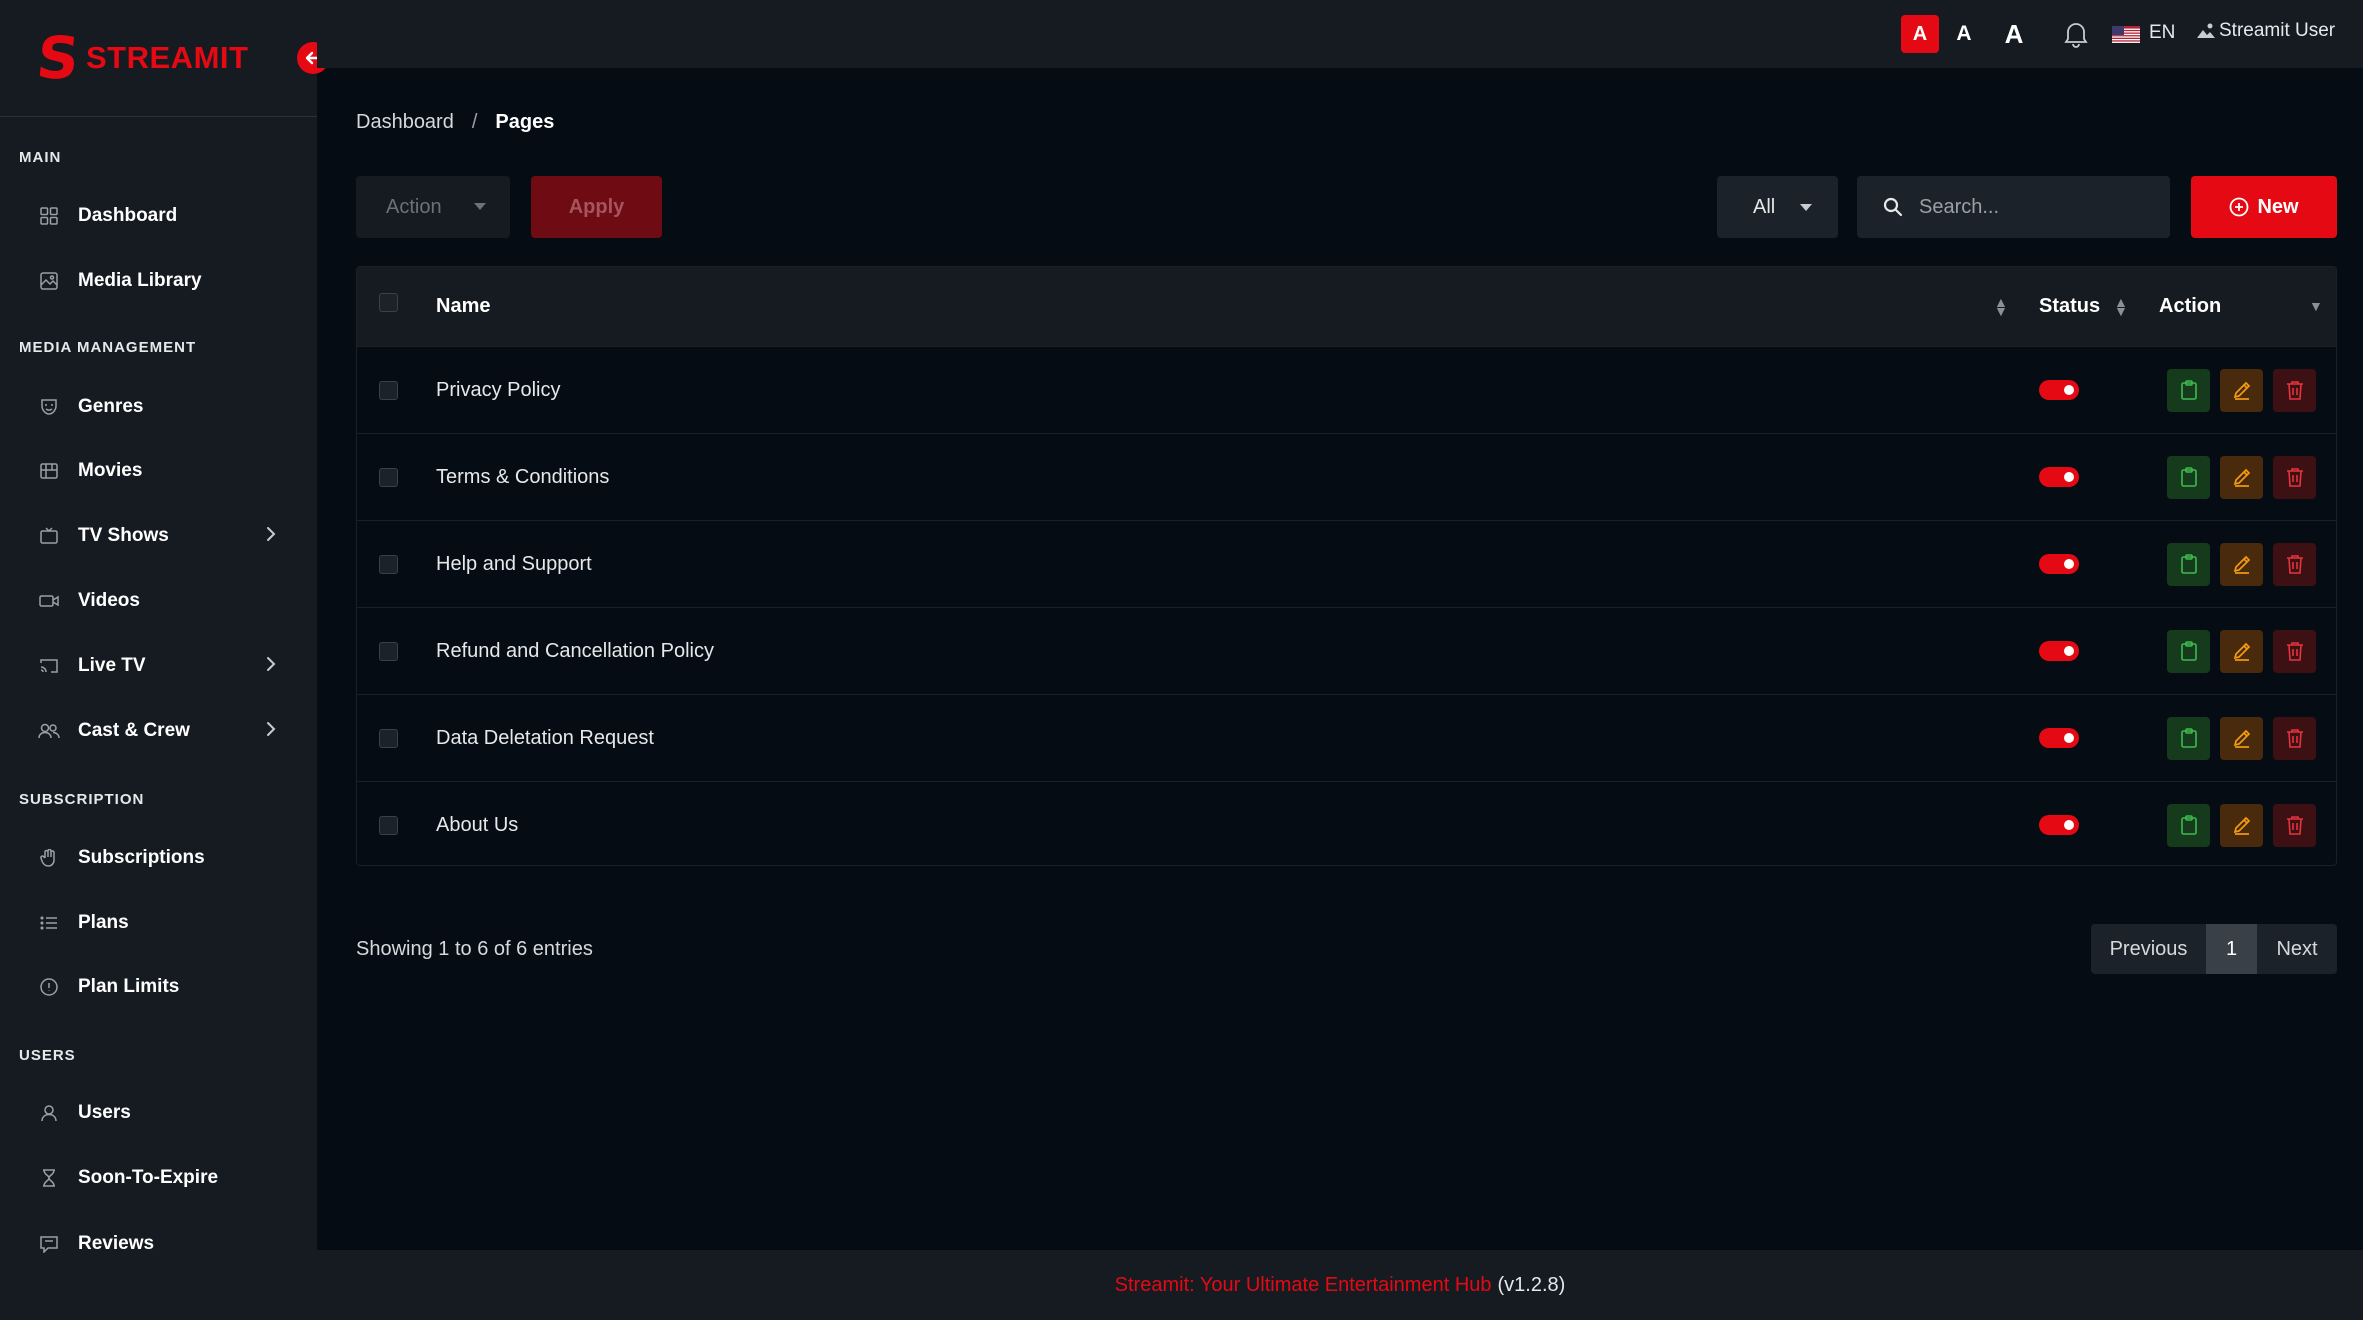 This screenshot has height=1320, width=2363. I want to click on column-header-status: Status, so click(2069, 306).